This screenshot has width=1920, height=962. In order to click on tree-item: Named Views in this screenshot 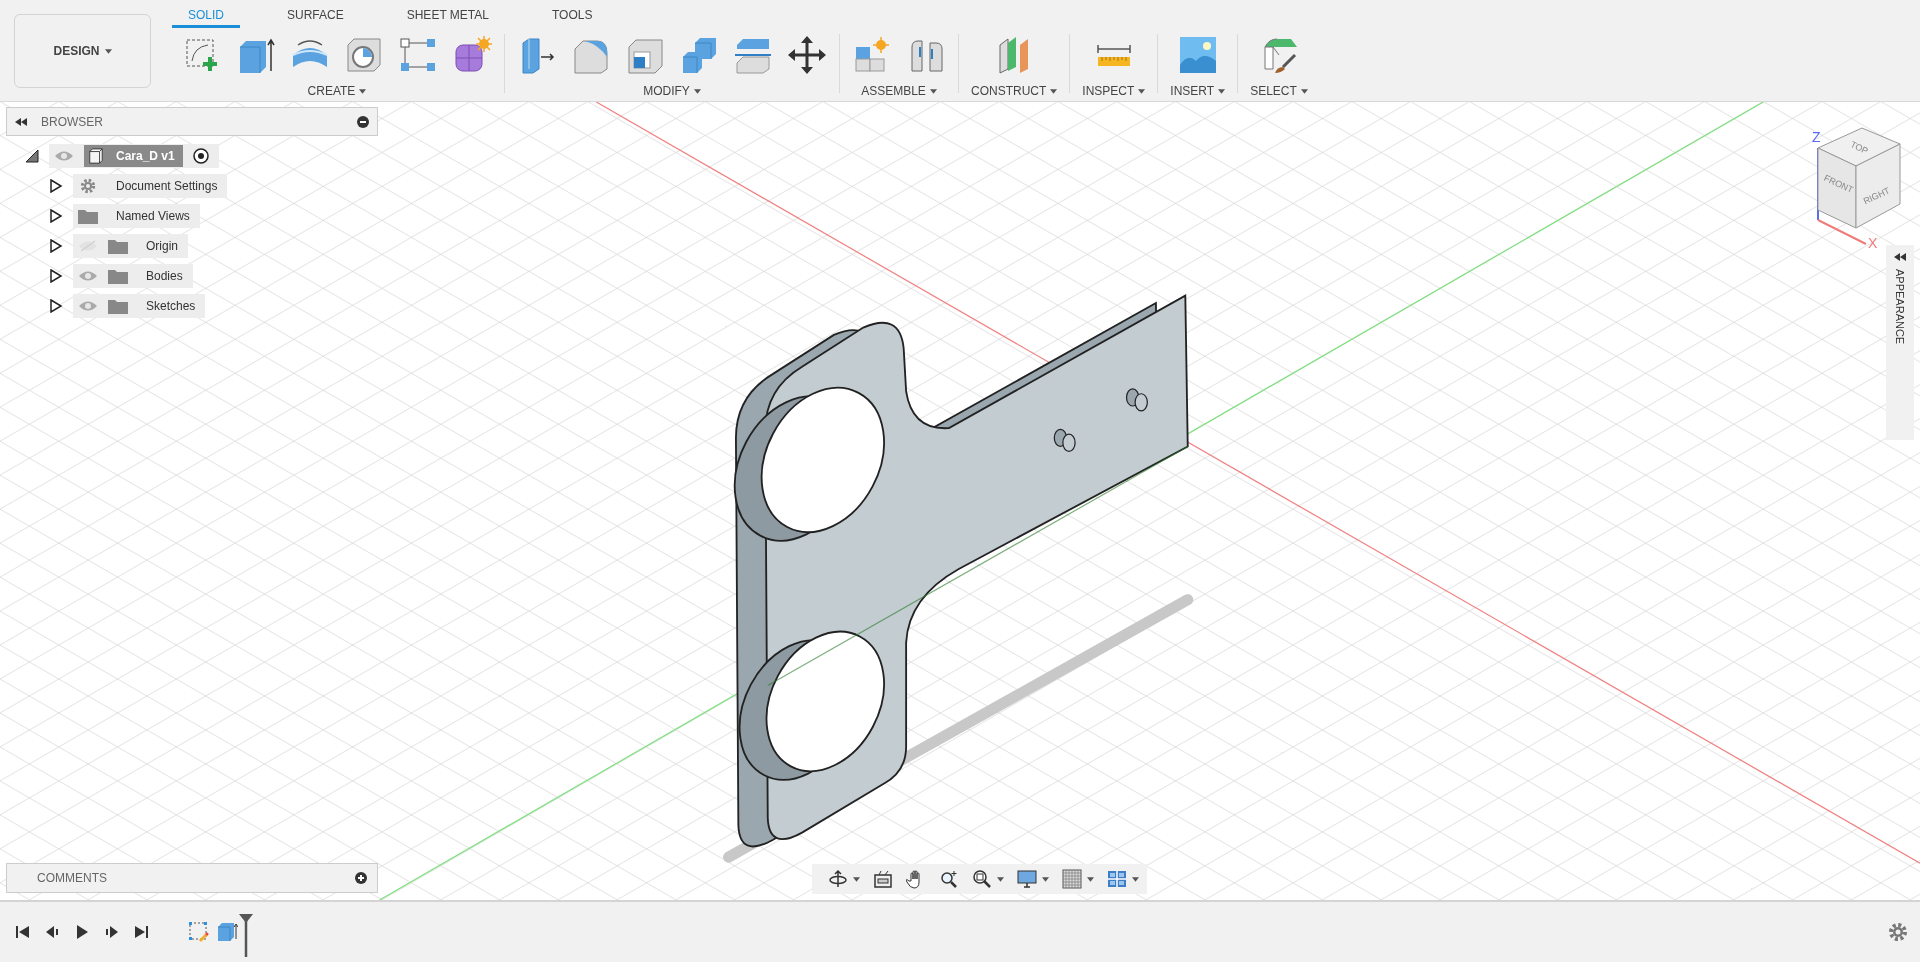, I will do `click(136, 216)`.